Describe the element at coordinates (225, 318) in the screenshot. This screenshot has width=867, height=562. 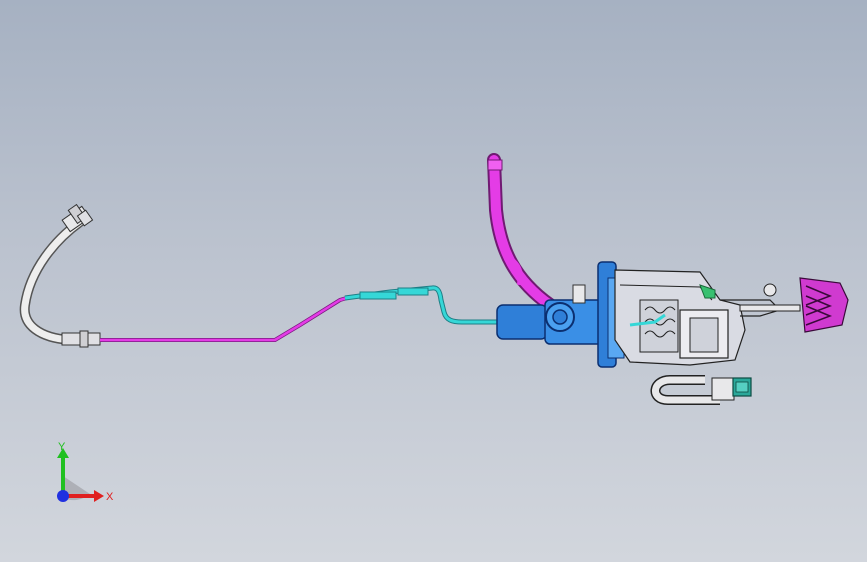
I see `brake-line-magenta` at that location.